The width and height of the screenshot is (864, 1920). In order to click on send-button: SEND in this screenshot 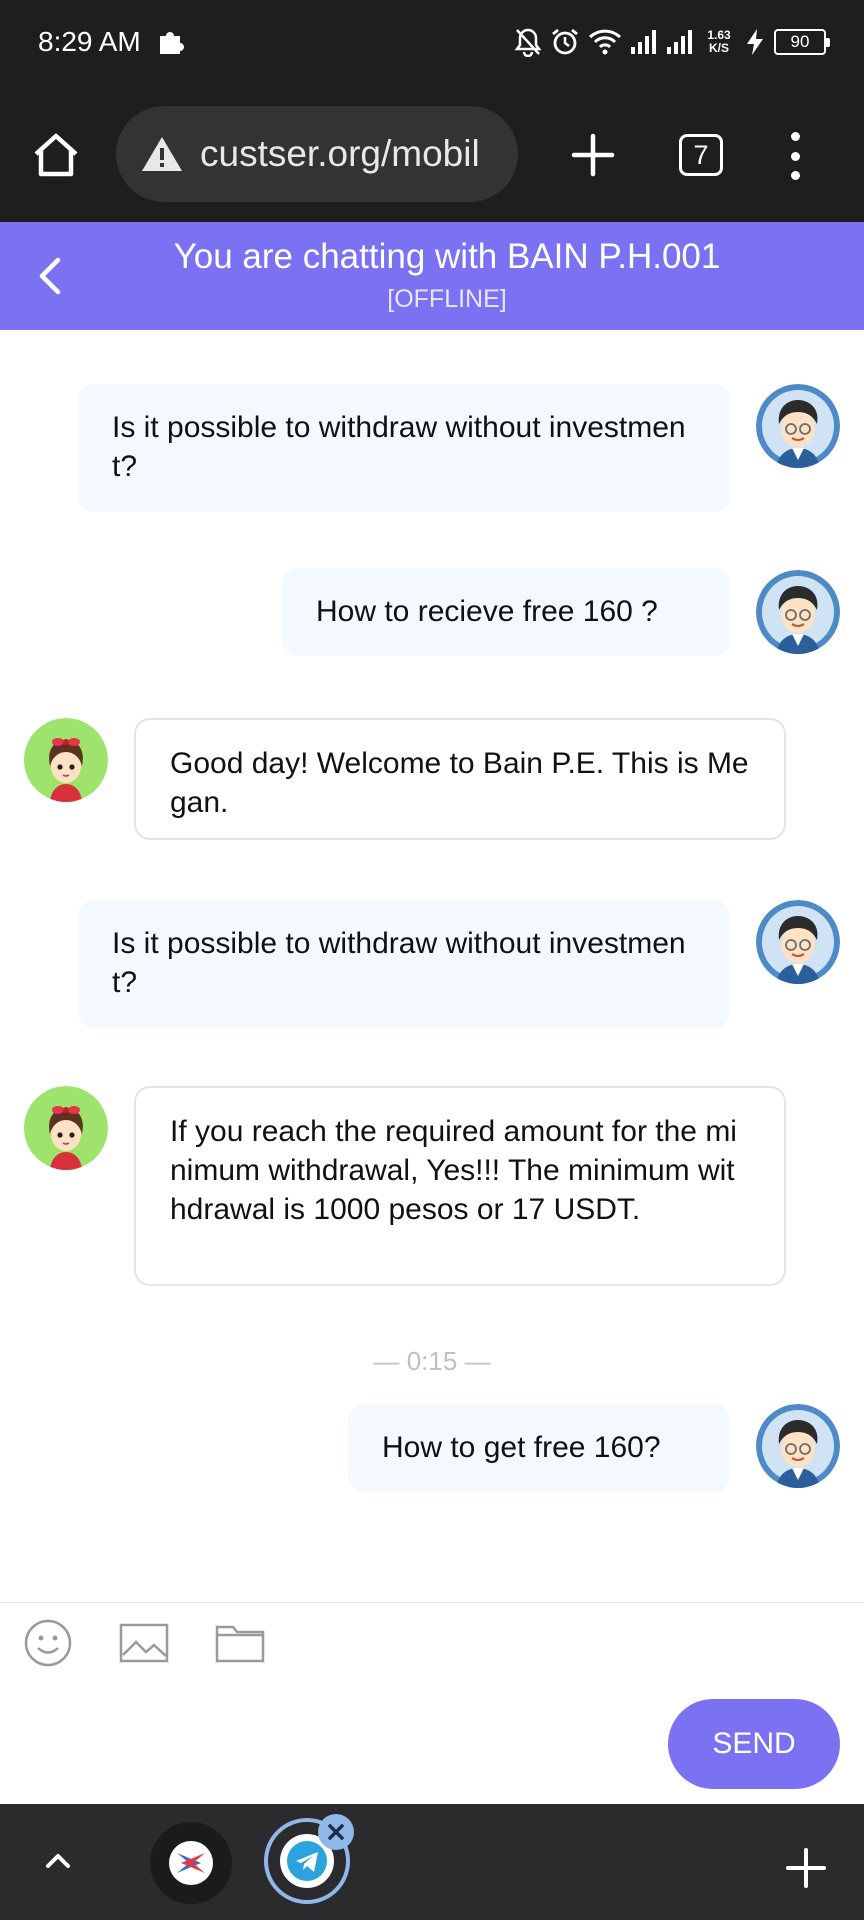, I will do `click(754, 1744)`.